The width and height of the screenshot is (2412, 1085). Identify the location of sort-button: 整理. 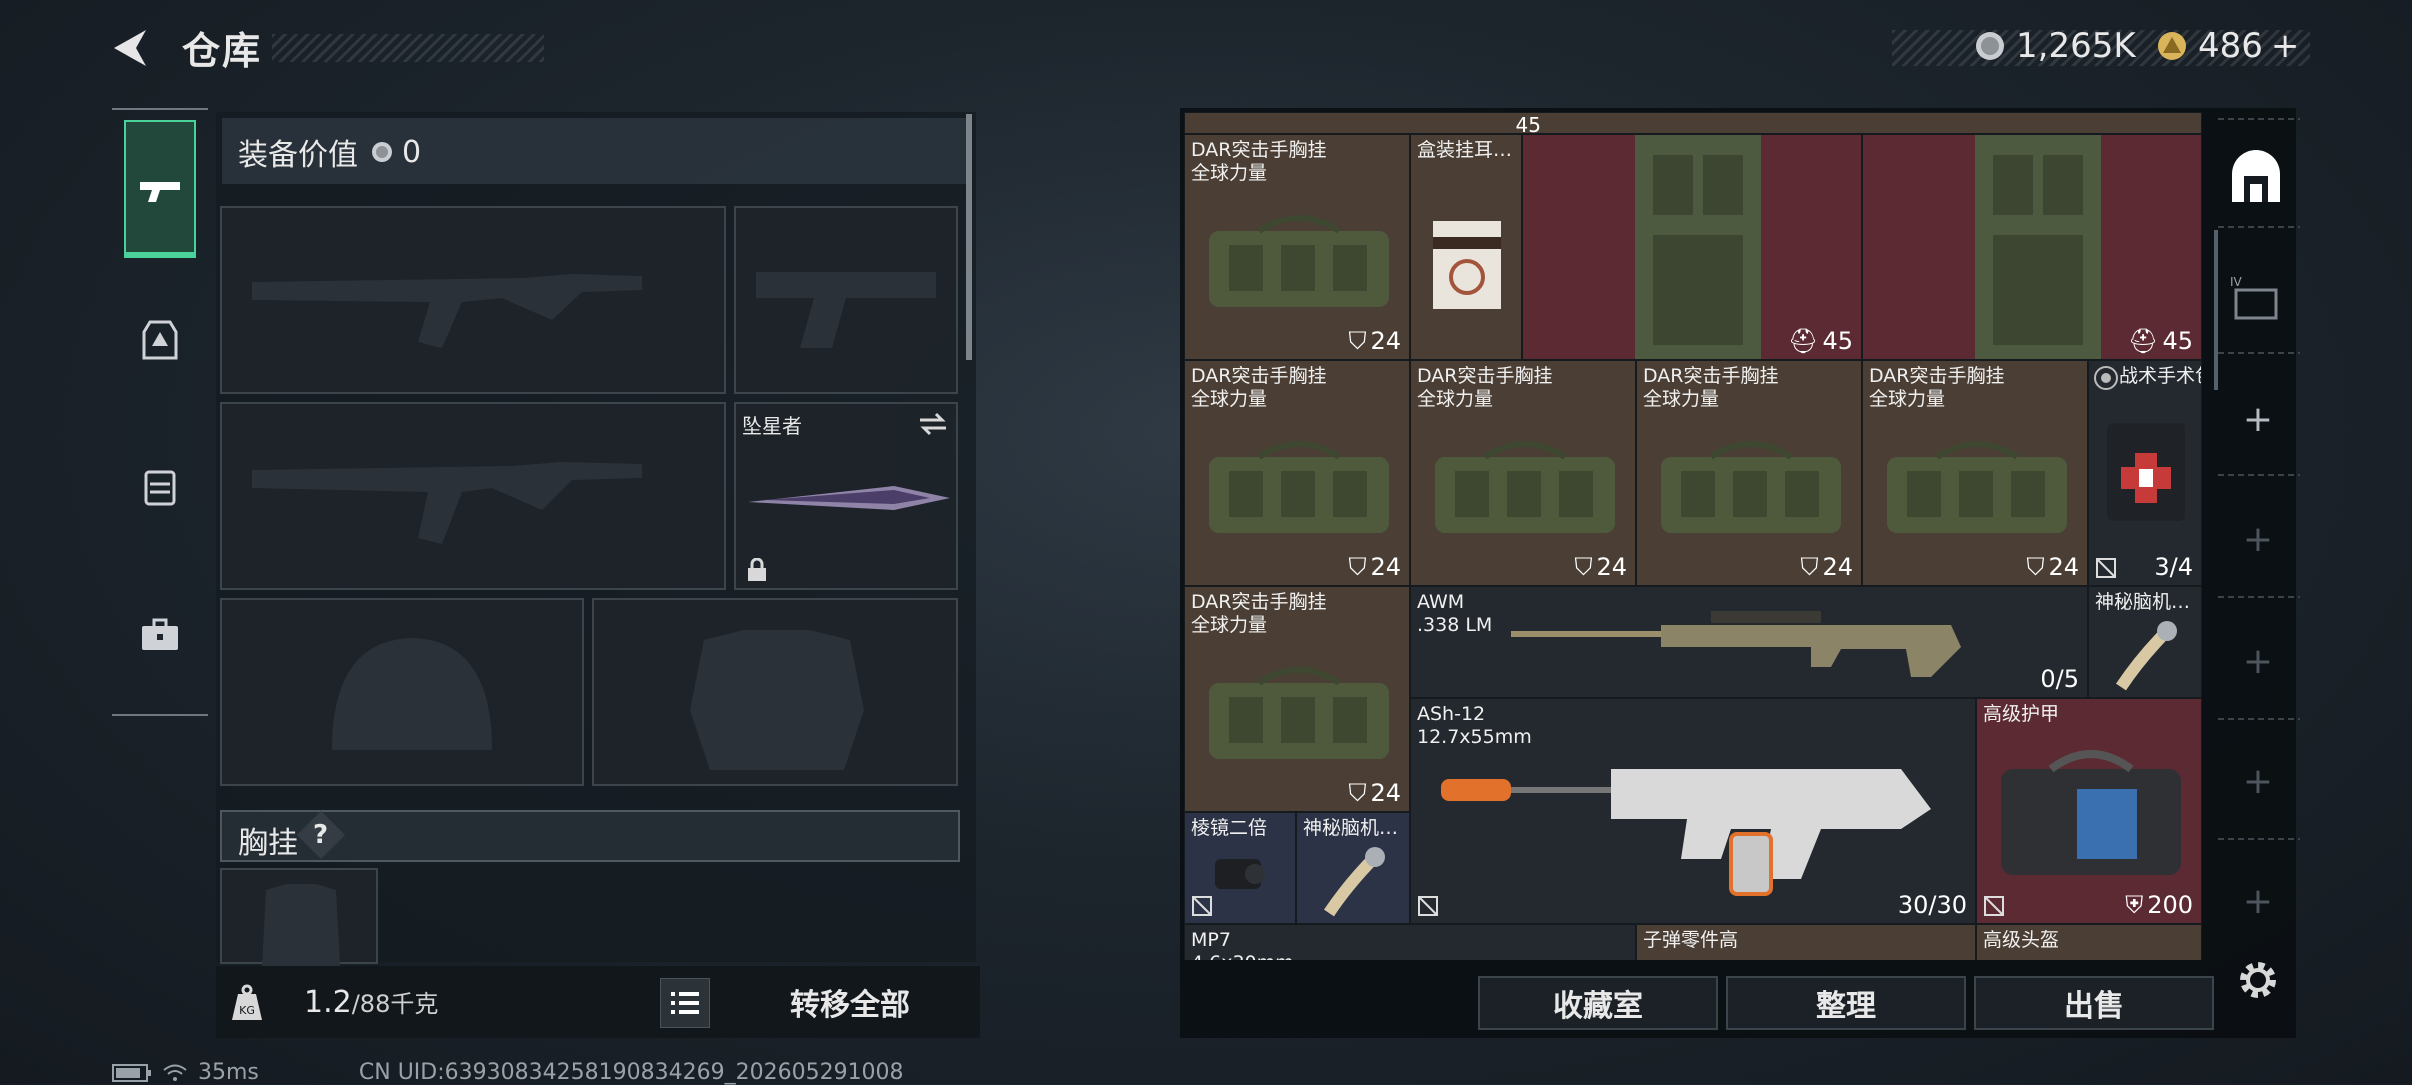
(1846, 1003).